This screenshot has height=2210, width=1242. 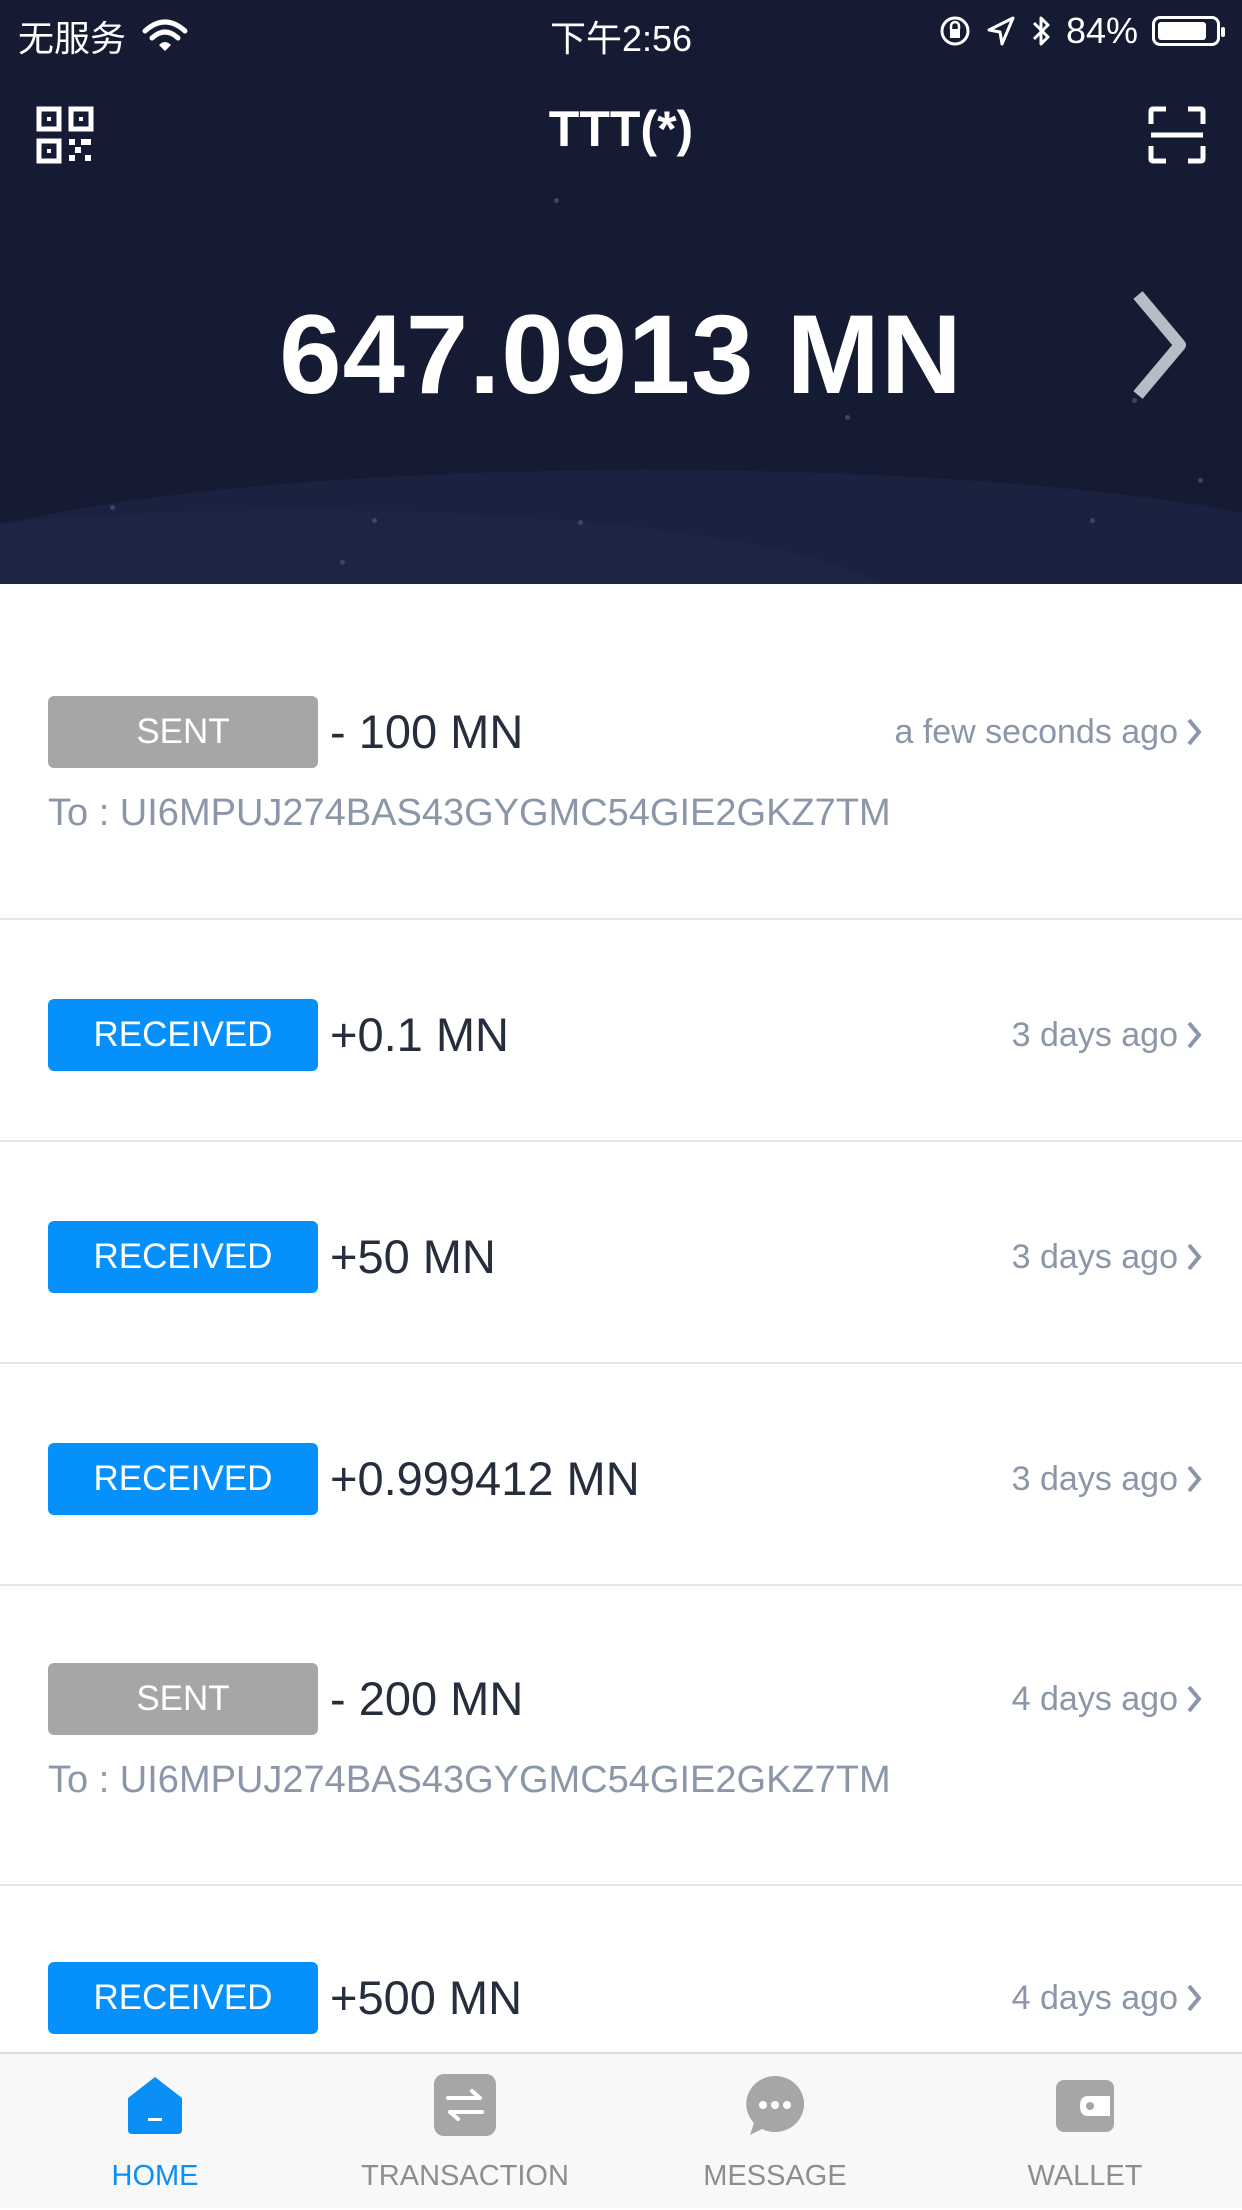 I want to click on transaction-amount: +500 MN, so click(x=426, y=1997).